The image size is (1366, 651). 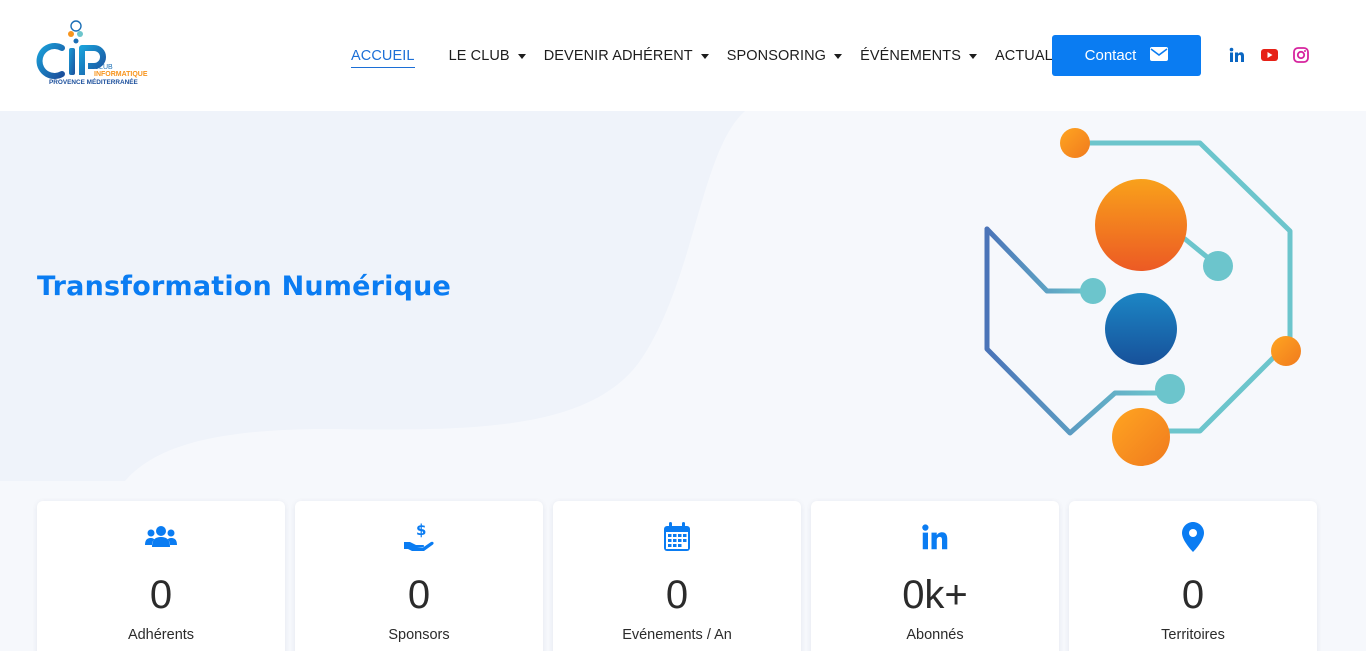 I want to click on hand-dollar-icon: $, so click(x=419, y=537).